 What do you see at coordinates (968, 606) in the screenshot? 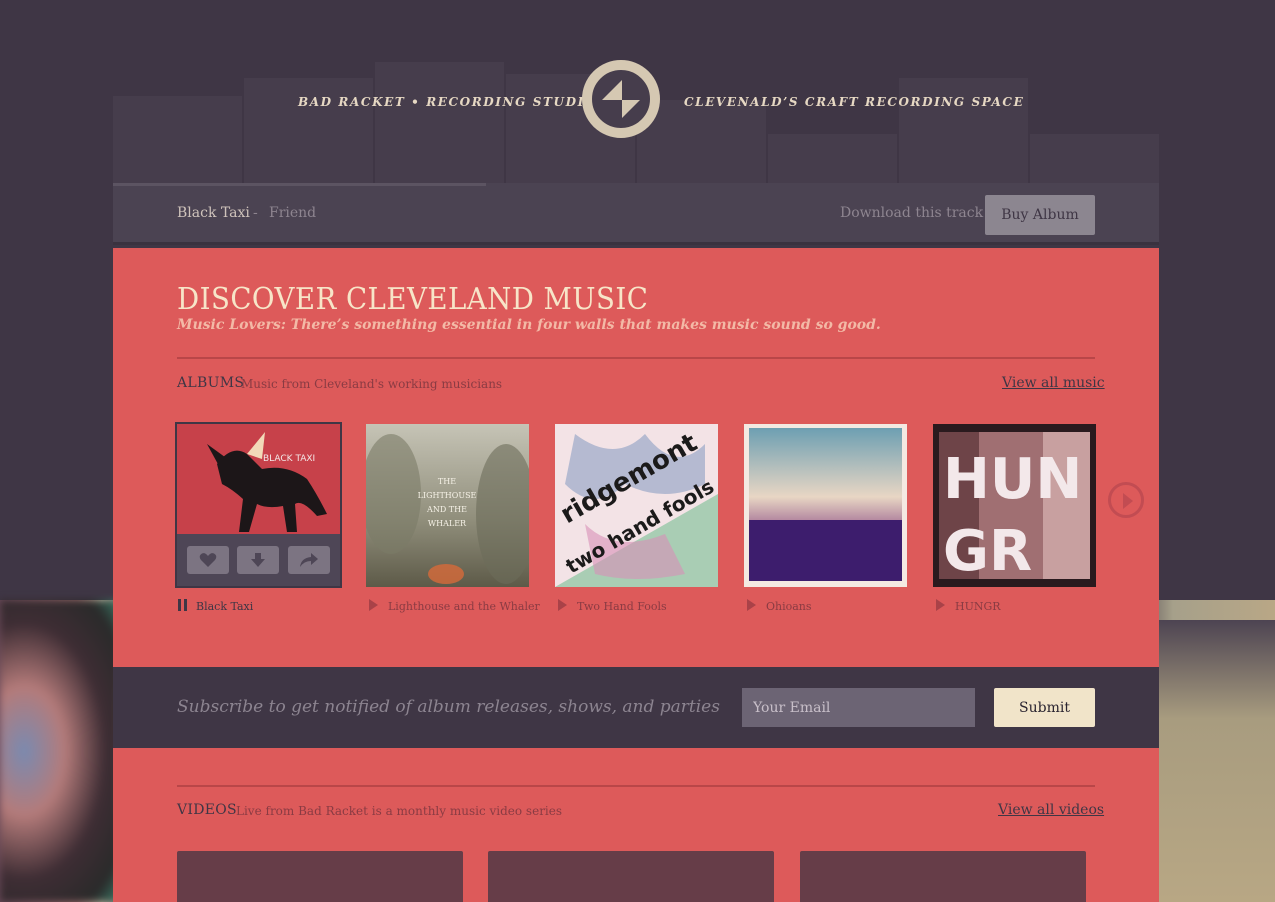
I see `album-title-hungr: HUNGR` at bounding box center [968, 606].